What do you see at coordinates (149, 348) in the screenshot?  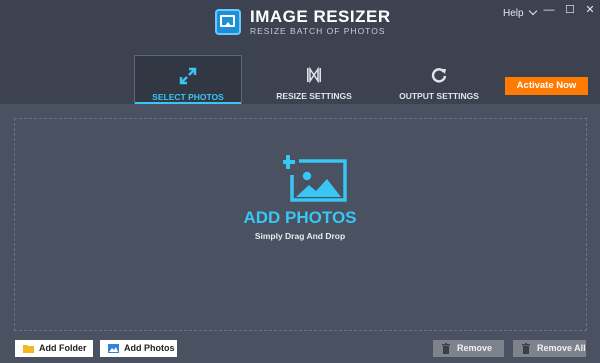 I see `add-photos-label: Add Photos` at bounding box center [149, 348].